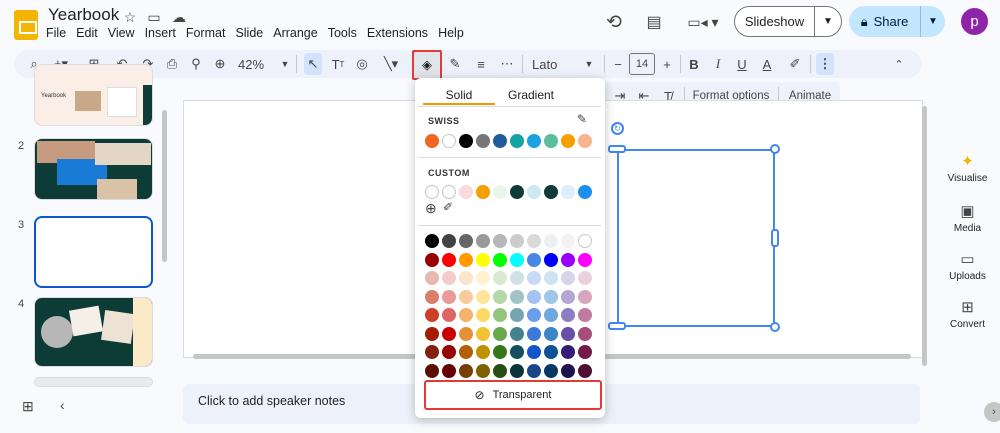  Describe the element at coordinates (271, 401) in the screenshot. I see `speaker-notes-placeholder: Click to add speaker notes` at that location.